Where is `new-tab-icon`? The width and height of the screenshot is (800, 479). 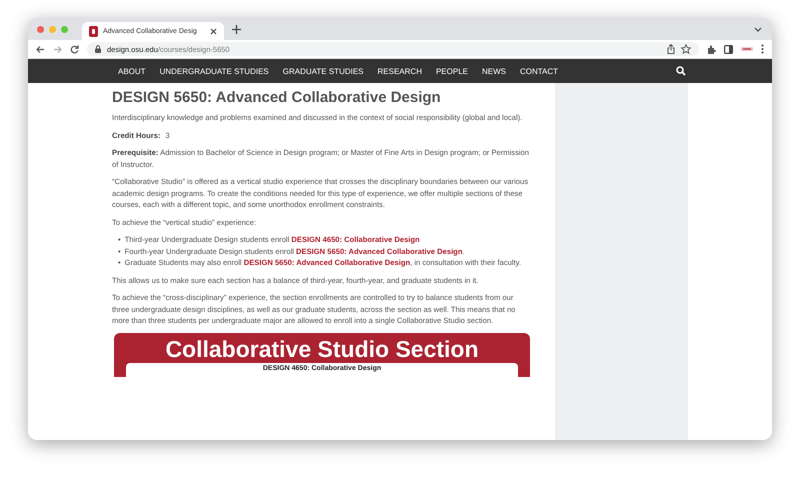 new-tab-icon is located at coordinates (236, 29).